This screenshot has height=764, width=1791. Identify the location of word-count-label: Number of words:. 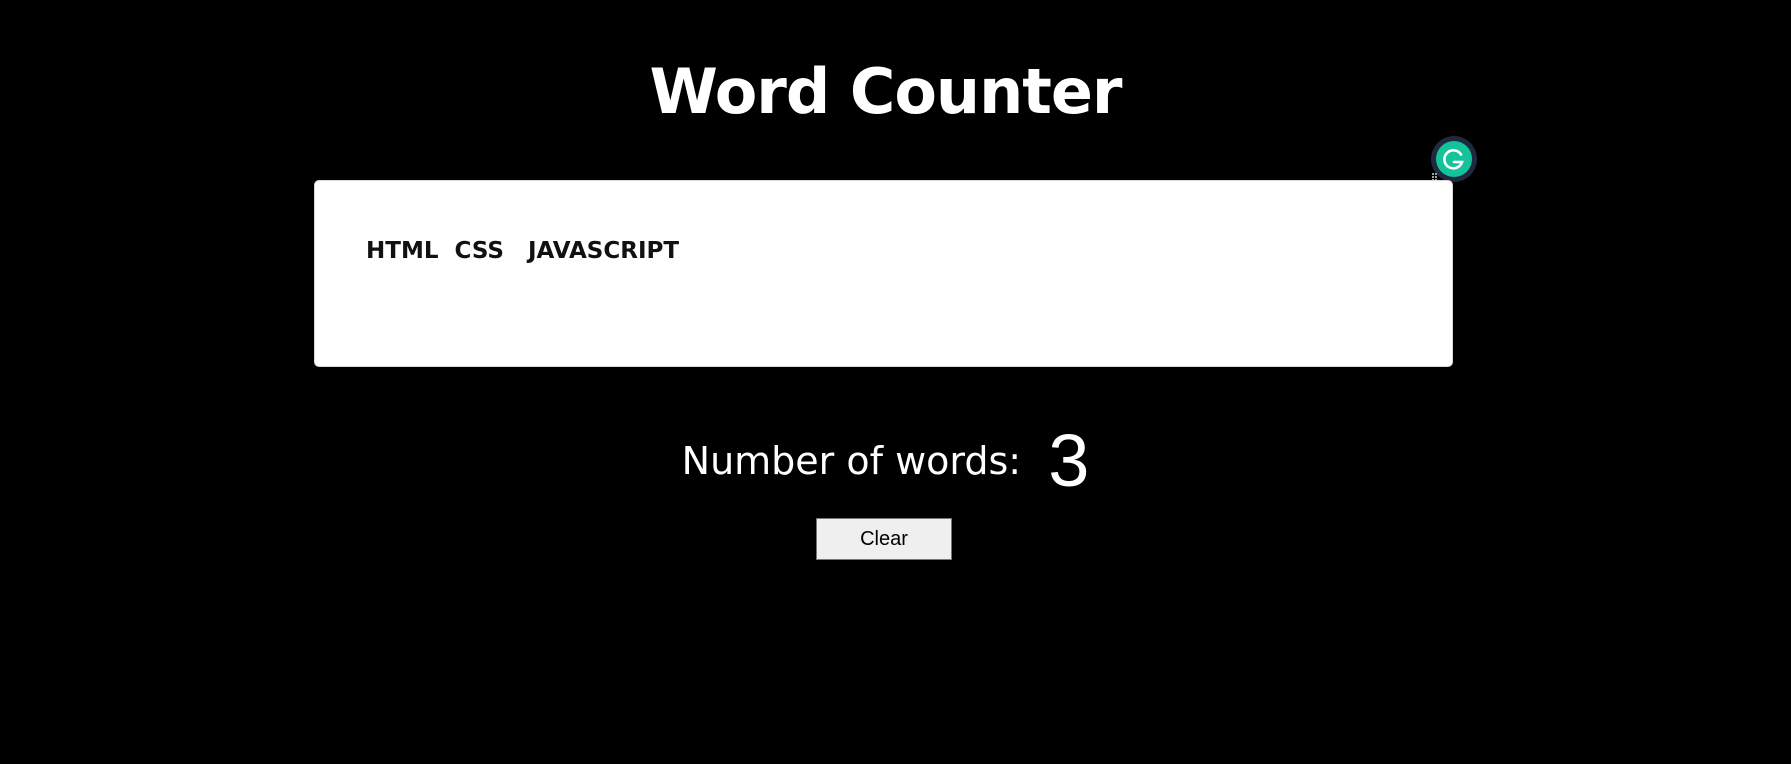
(851, 461).